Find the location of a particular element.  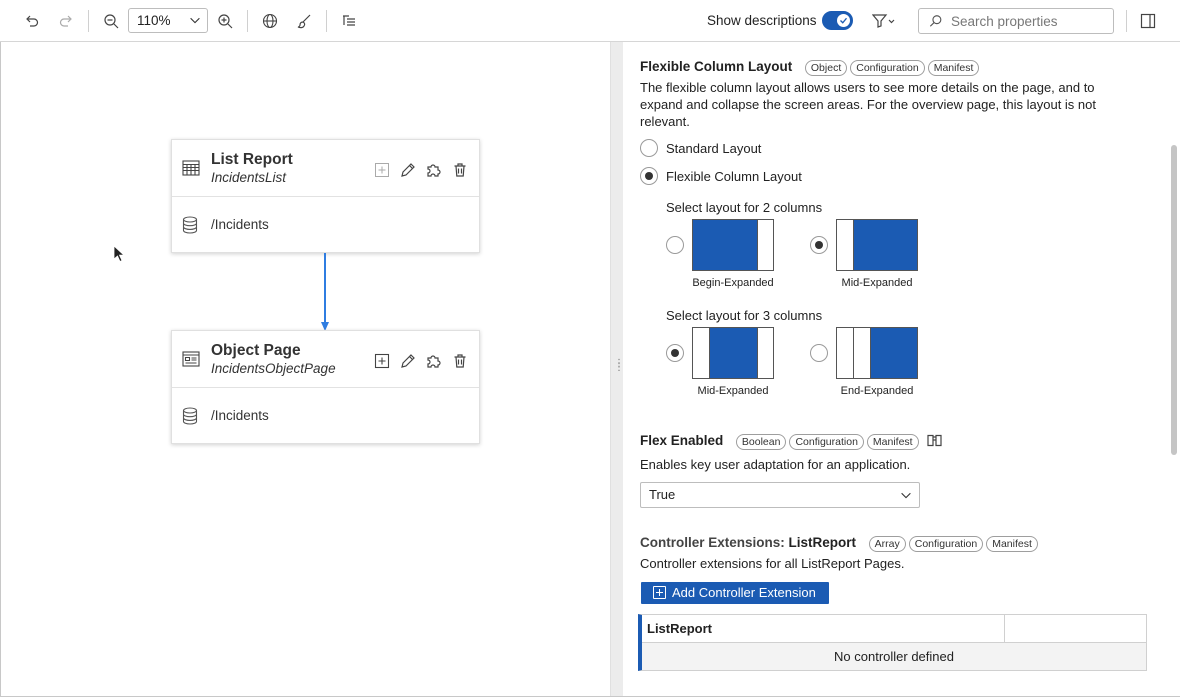

outline-list-icon is located at coordinates (349, 21).